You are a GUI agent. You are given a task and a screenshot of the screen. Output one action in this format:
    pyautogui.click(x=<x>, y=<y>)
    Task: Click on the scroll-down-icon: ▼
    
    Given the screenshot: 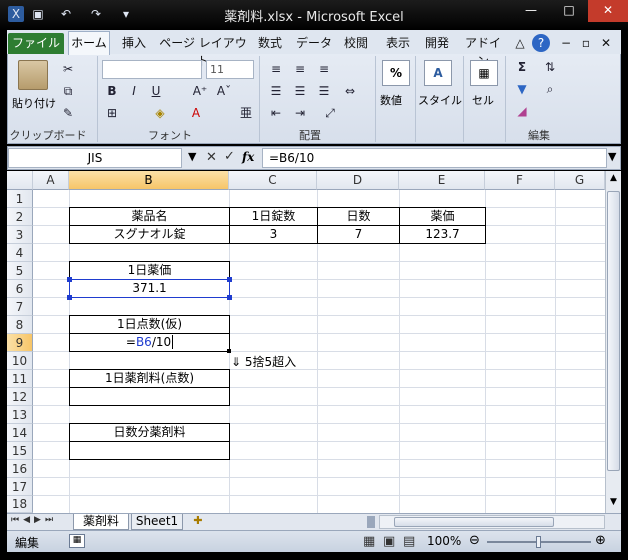 What is the action you would take?
    pyautogui.click(x=613, y=504)
    